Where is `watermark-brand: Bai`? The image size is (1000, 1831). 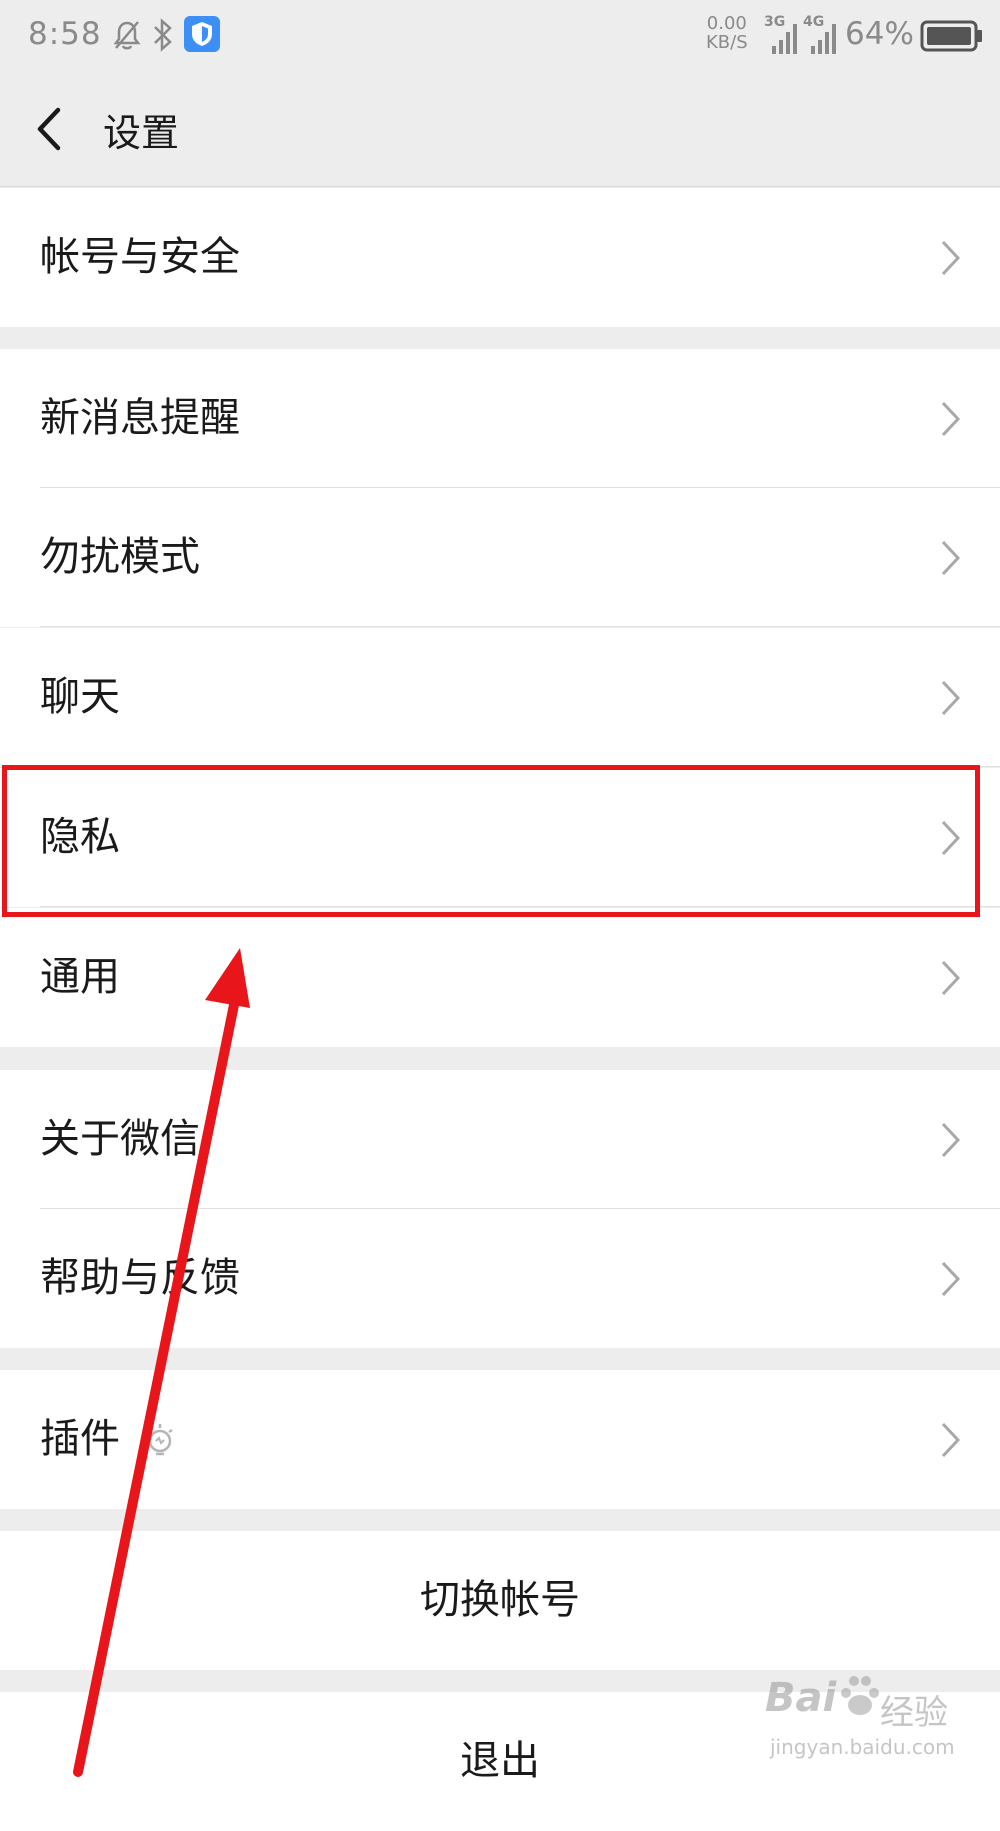
watermark-brand: Bai is located at coordinates (801, 1698).